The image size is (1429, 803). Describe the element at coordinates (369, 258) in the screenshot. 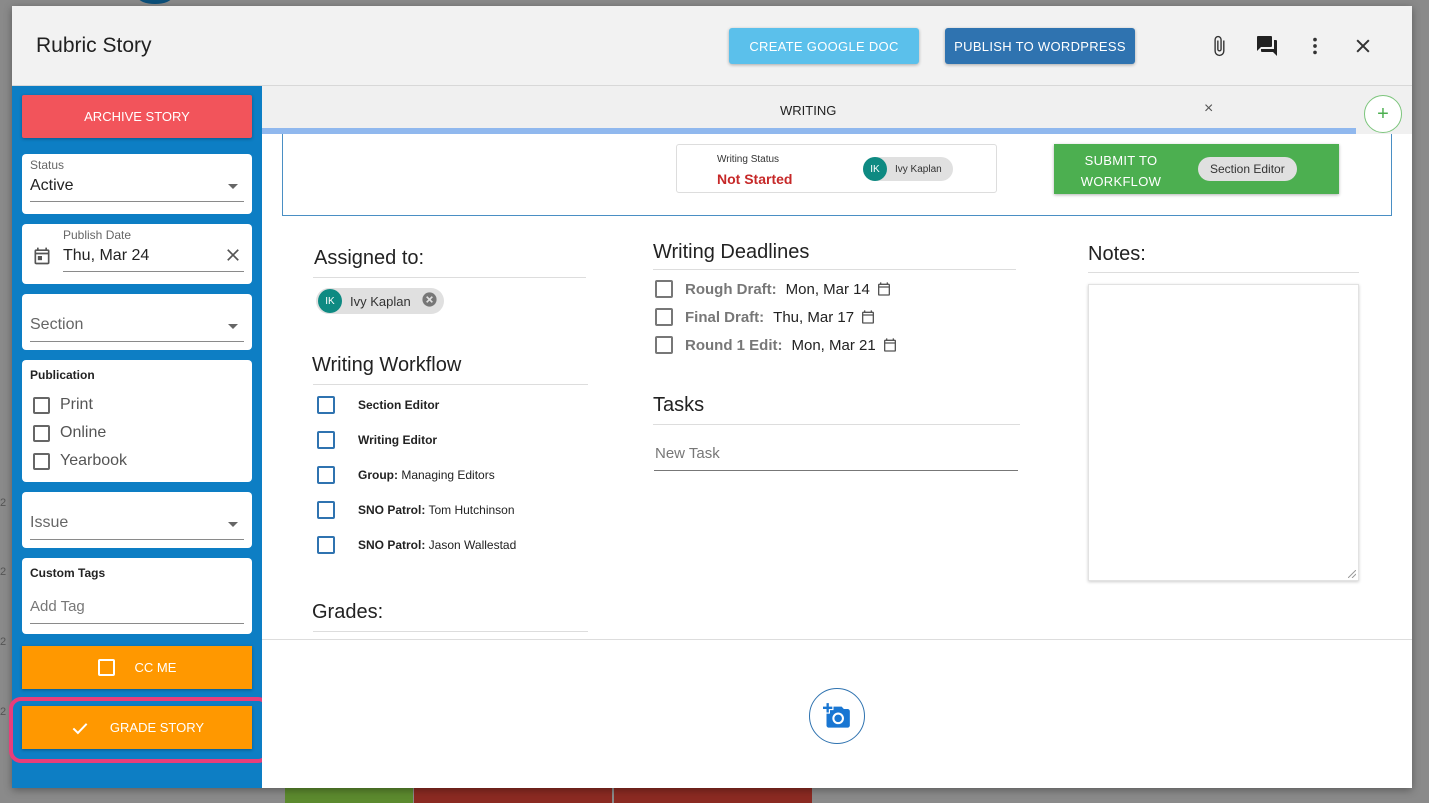

I see `assigned-to-heading: Assigned to:` at that location.